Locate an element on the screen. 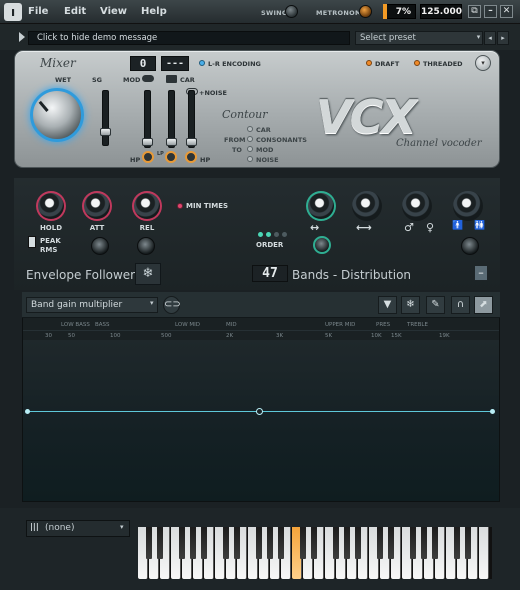 The image size is (520, 590). preset-selector: Select preset is located at coordinates (419, 38).